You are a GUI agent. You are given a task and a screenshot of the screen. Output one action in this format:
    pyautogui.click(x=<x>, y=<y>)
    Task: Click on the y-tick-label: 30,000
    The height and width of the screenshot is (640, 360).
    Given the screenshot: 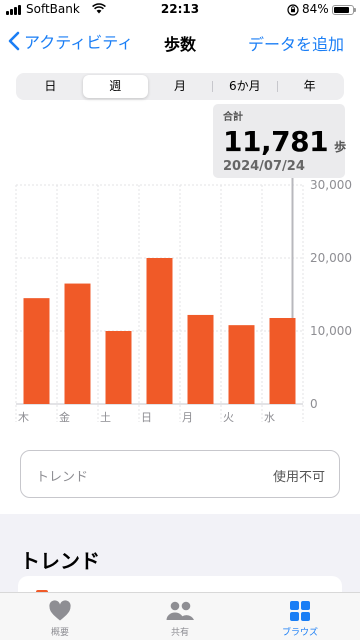 What is the action you would take?
    pyautogui.click(x=331, y=185)
    